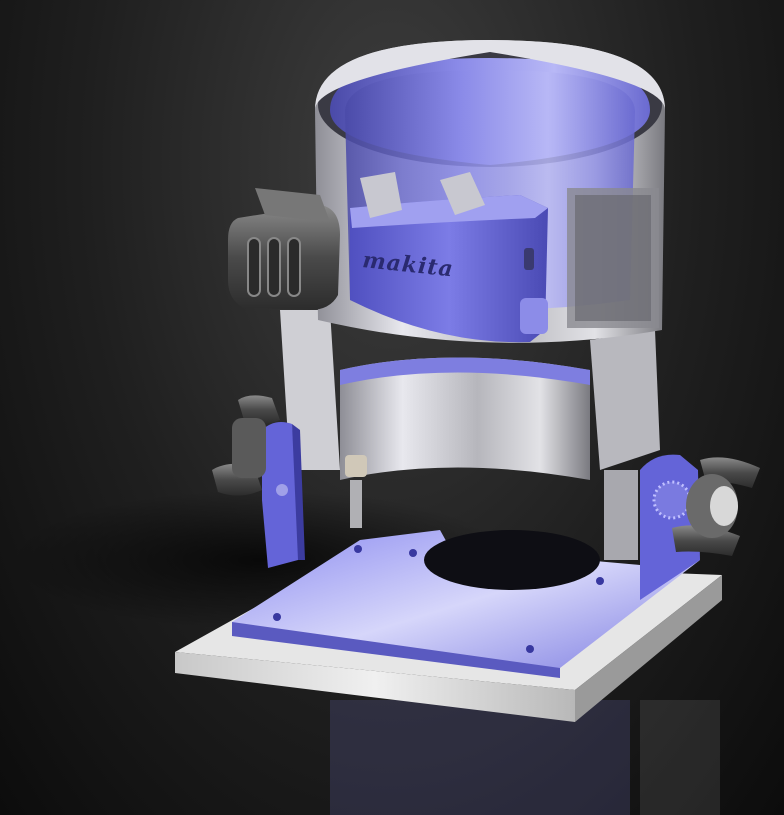 The width and height of the screenshot is (784, 815). I want to click on depth-scale, so click(672, 500).